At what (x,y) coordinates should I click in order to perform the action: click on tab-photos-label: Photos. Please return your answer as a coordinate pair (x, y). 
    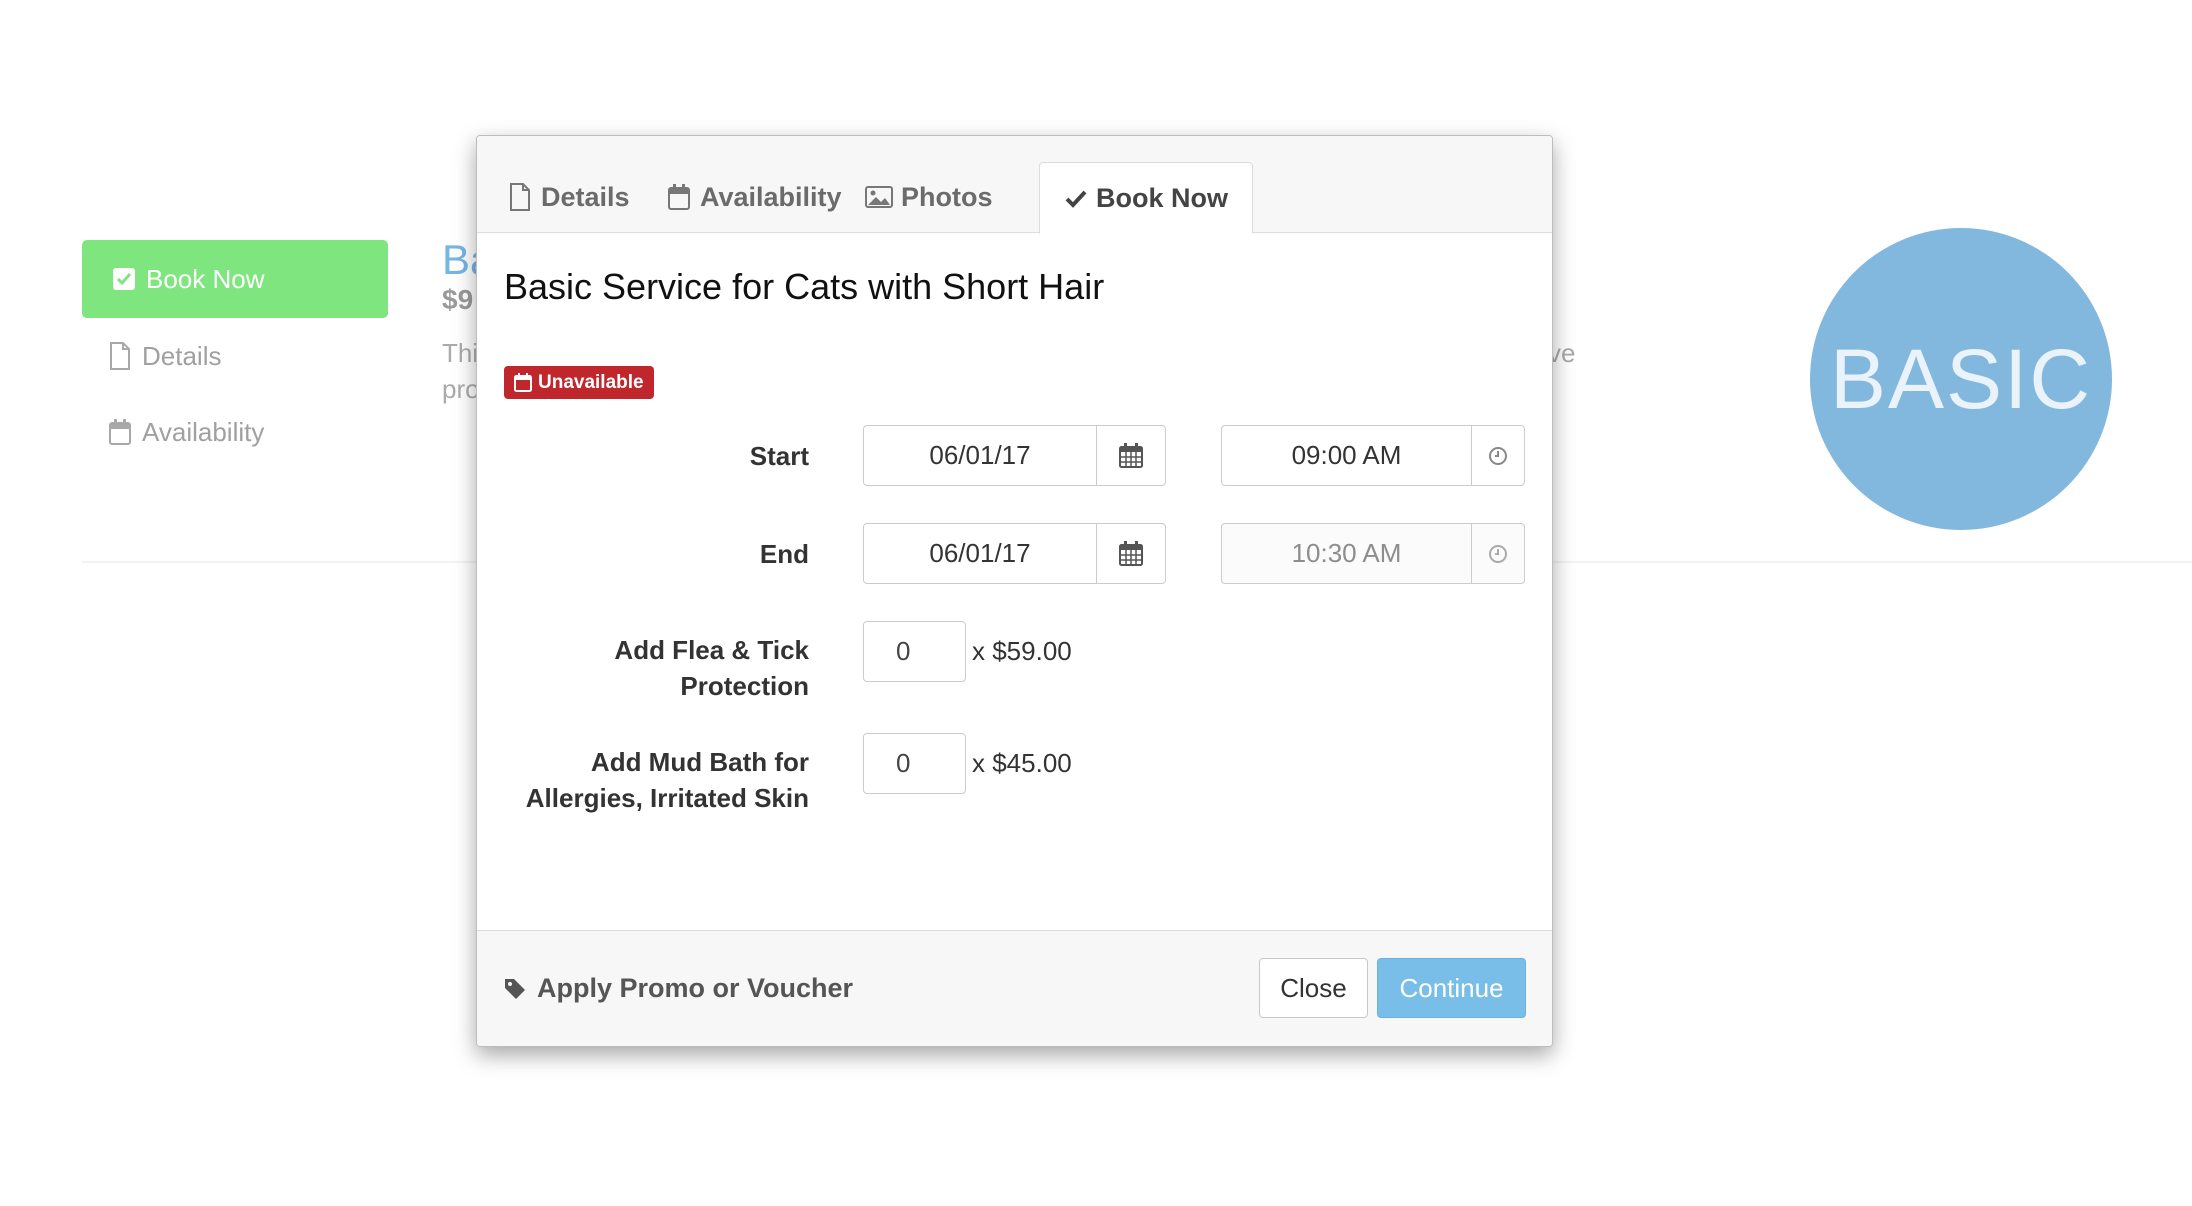
    Looking at the image, I should click on (947, 196).